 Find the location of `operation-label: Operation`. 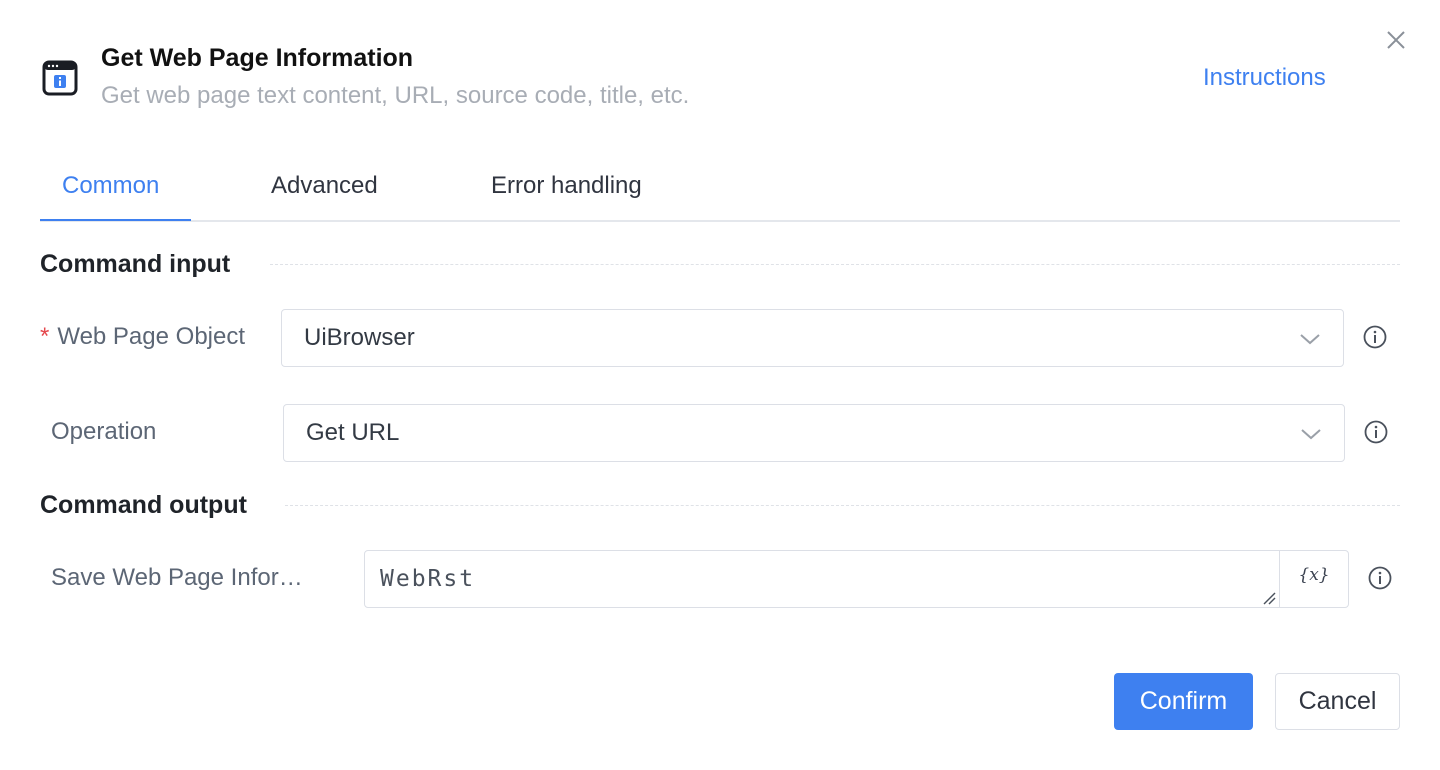

operation-label: Operation is located at coordinates (104, 431).